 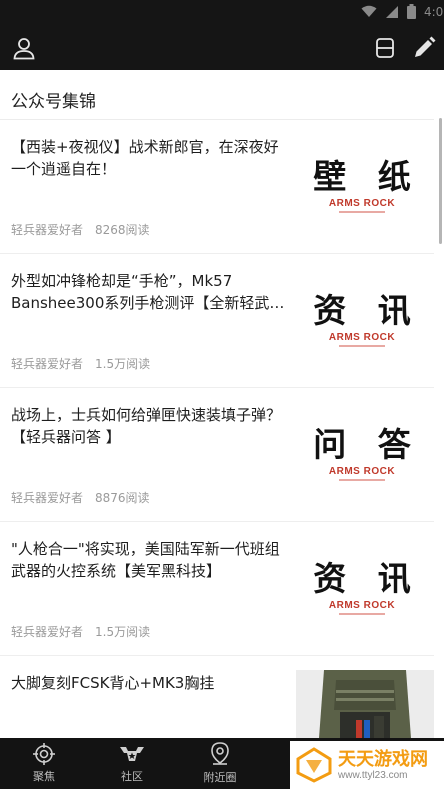 What do you see at coordinates (367, 176) in the screenshot?
I see `thumbnail-title: 壁 纸` at bounding box center [367, 176].